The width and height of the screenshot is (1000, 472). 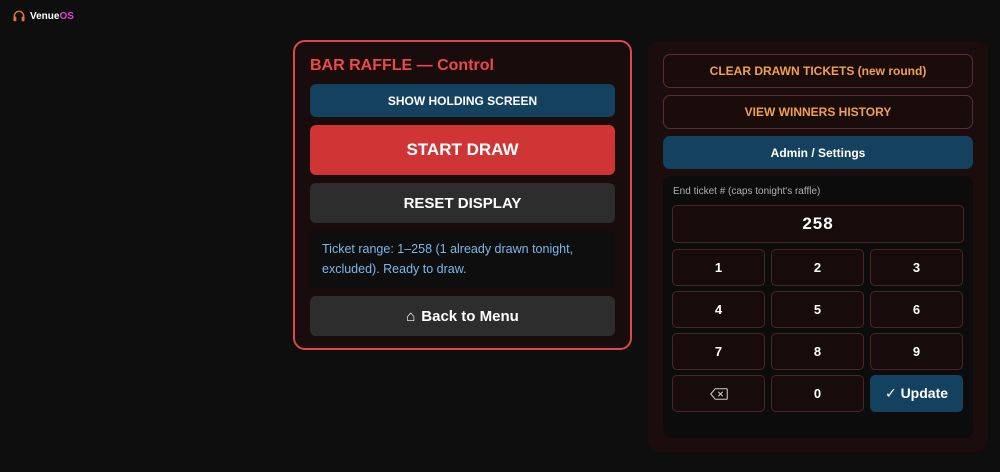 I want to click on clear-drawn-tickets-button: CLEAR DRAWN TICKETS (new round), so click(x=818, y=71).